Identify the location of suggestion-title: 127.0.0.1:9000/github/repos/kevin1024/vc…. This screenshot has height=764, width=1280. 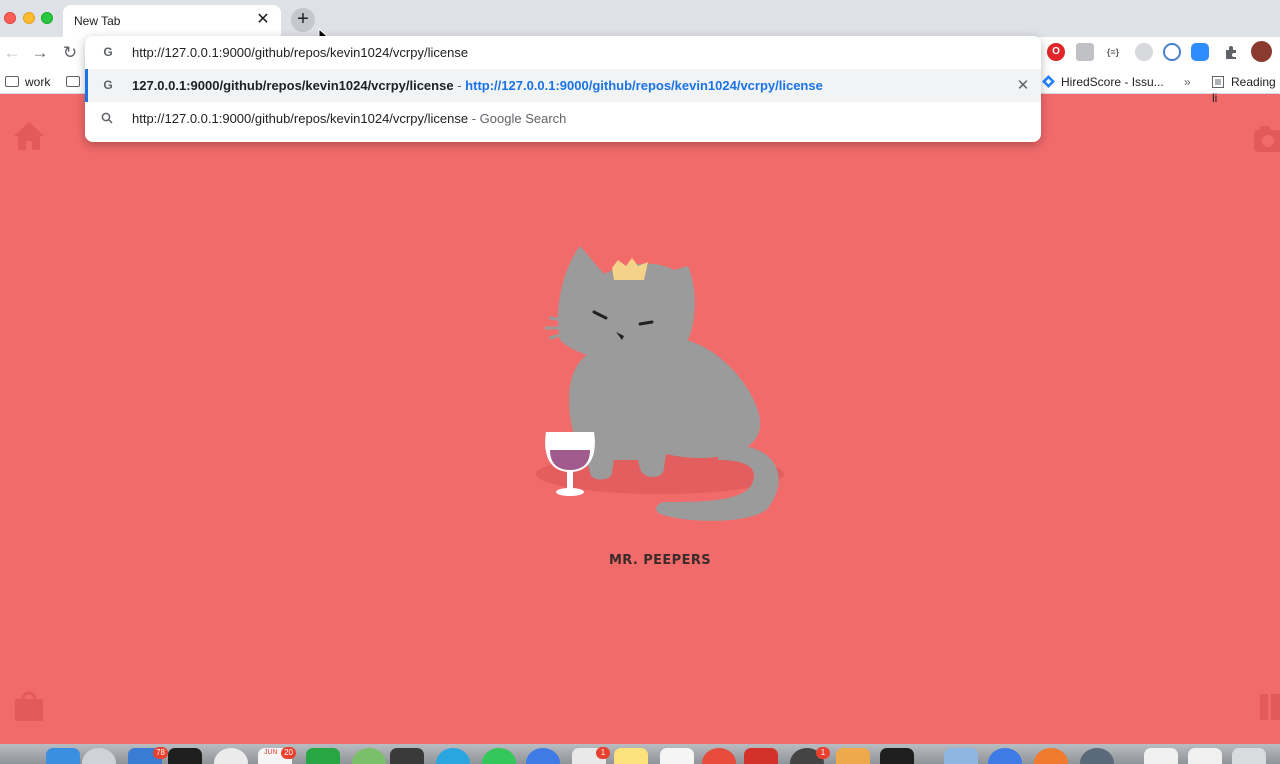
(293, 85).